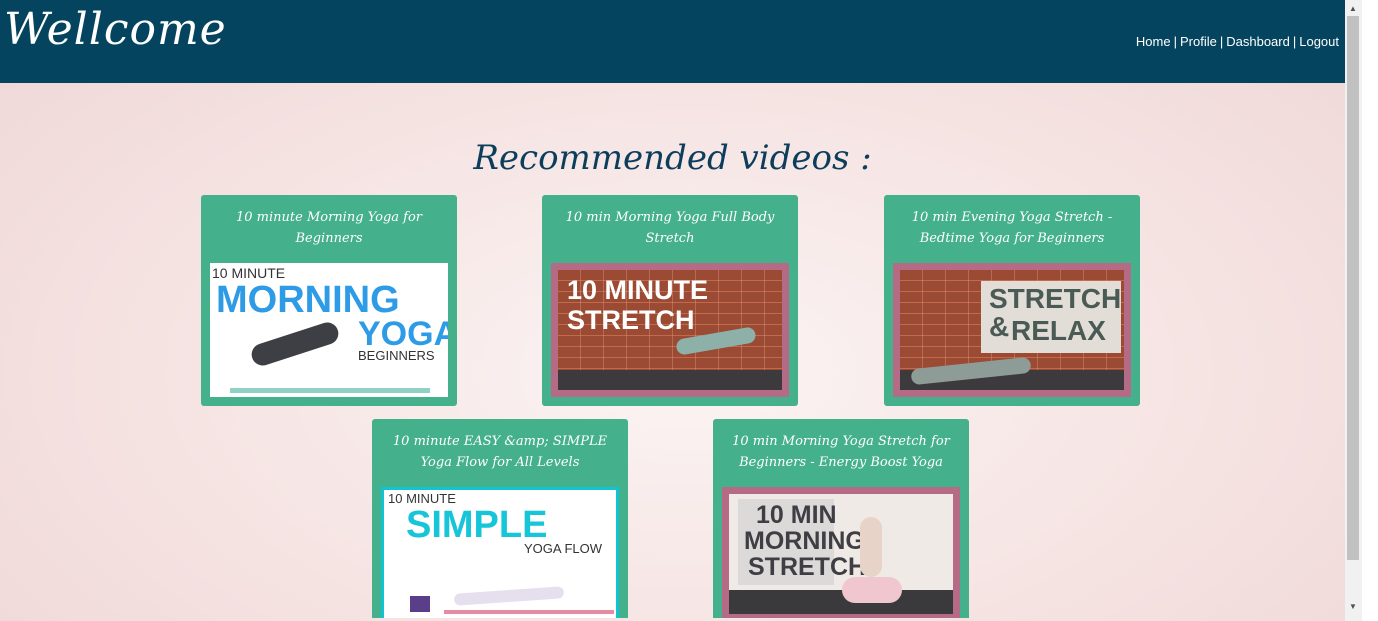 The width and height of the screenshot is (1378, 621). What do you see at coordinates (1370, 310) in the screenshot?
I see `window-edge` at bounding box center [1370, 310].